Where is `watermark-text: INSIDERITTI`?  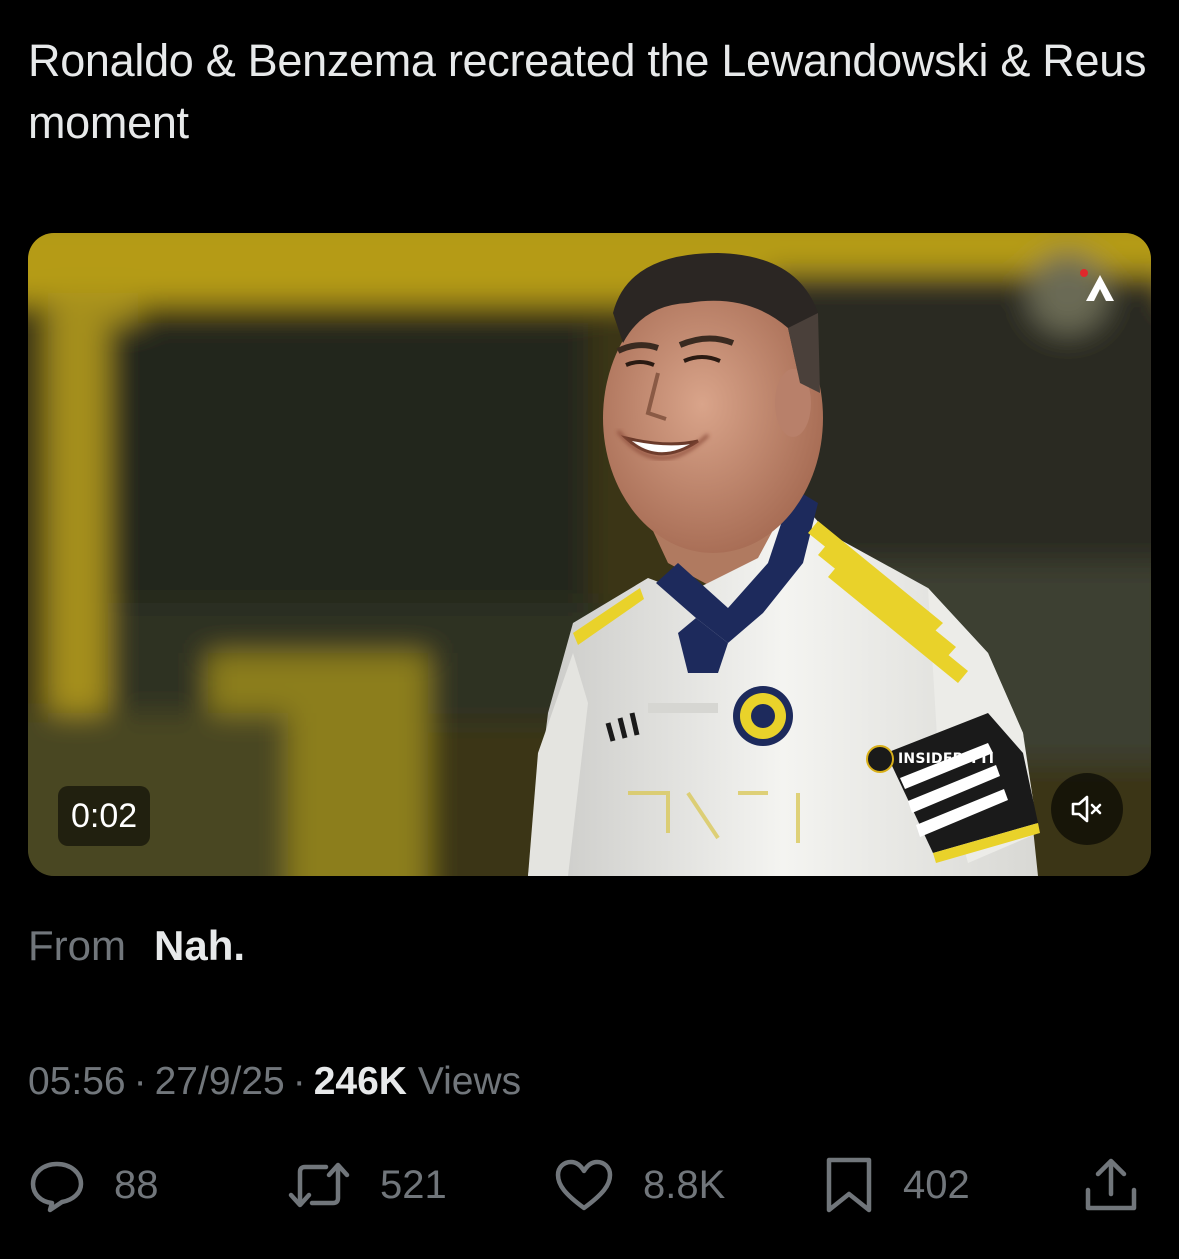 watermark-text: INSIDERITTI is located at coordinates (946, 759).